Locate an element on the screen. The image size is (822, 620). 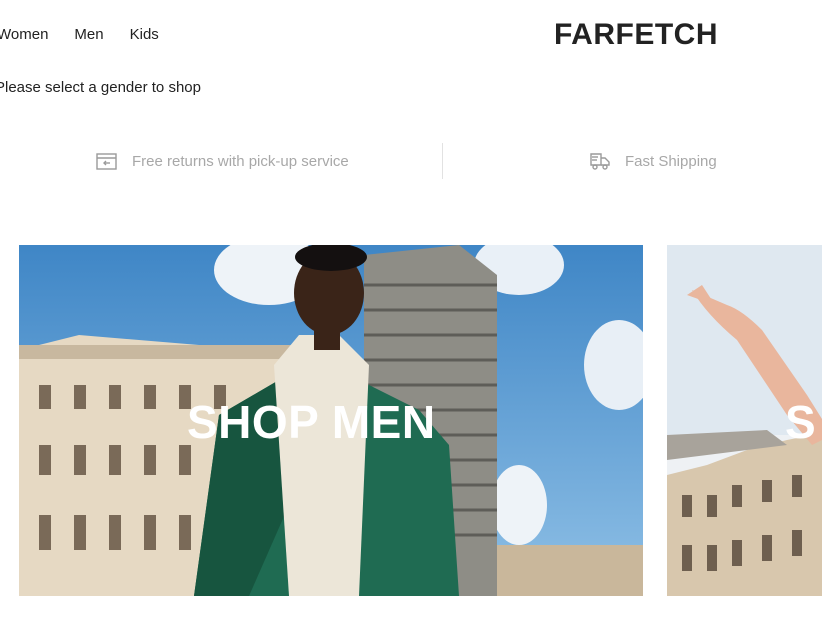
gender-nav: Women Men Kids is located at coordinates (79, 34).